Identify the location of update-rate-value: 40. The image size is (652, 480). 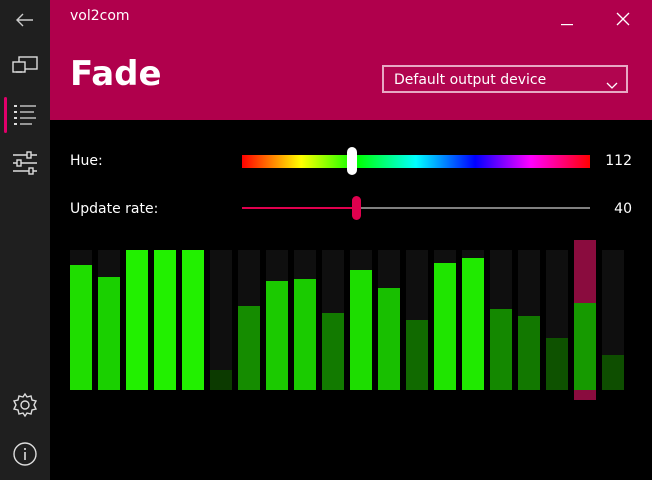
(623, 209).